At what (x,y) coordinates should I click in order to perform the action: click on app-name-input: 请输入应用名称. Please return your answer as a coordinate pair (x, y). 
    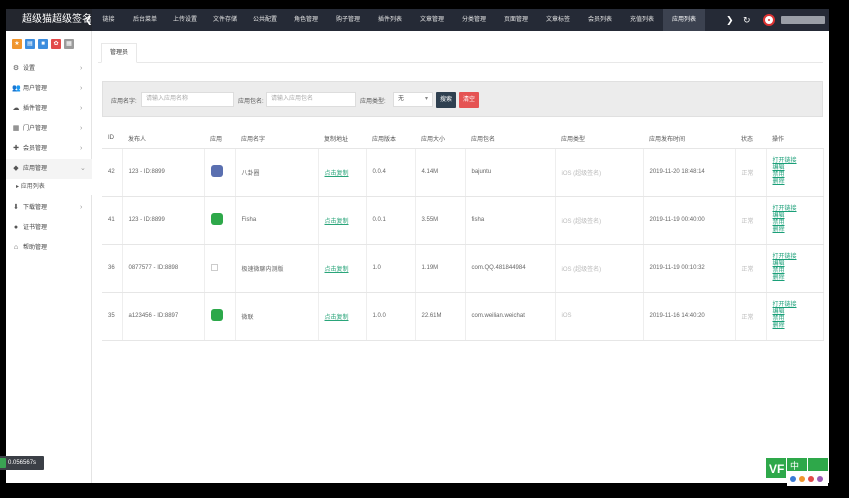
    Looking at the image, I should click on (187, 99).